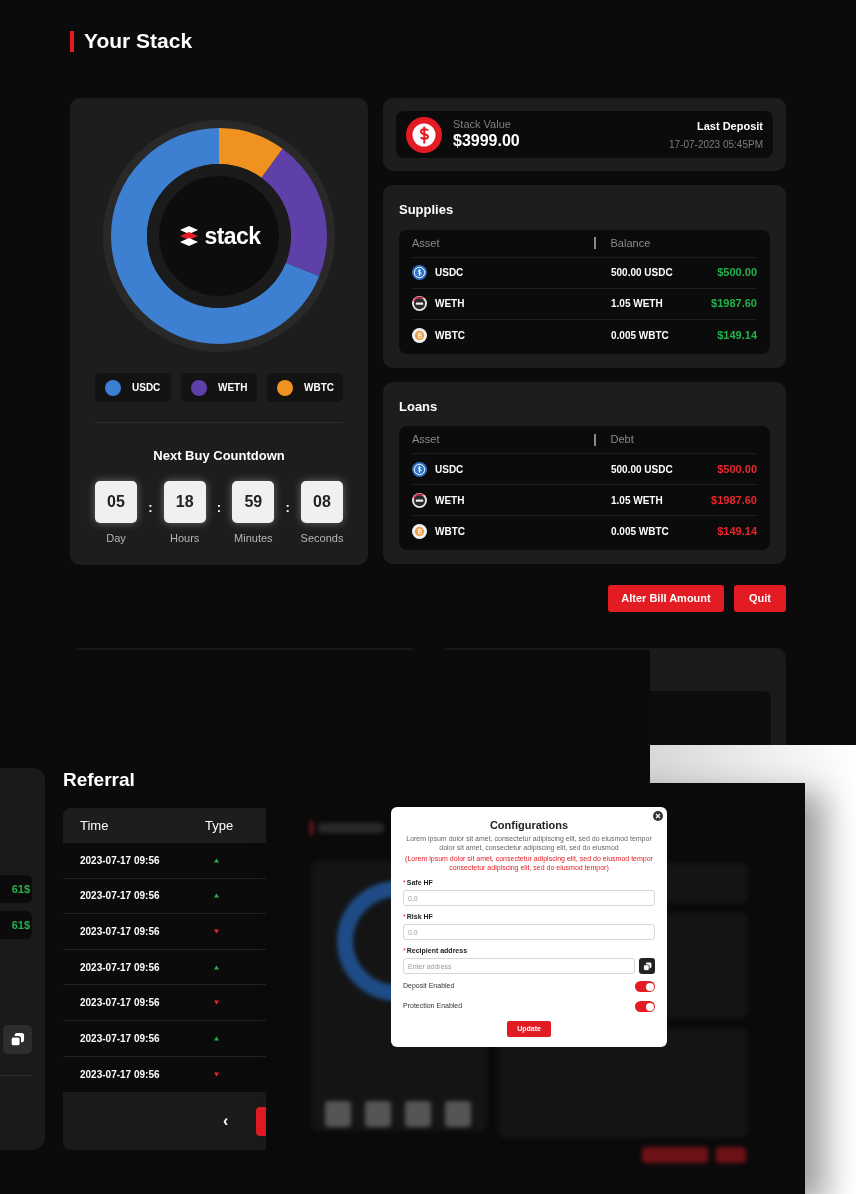  What do you see at coordinates (760, 598) in the screenshot?
I see `action-button: Quit` at bounding box center [760, 598].